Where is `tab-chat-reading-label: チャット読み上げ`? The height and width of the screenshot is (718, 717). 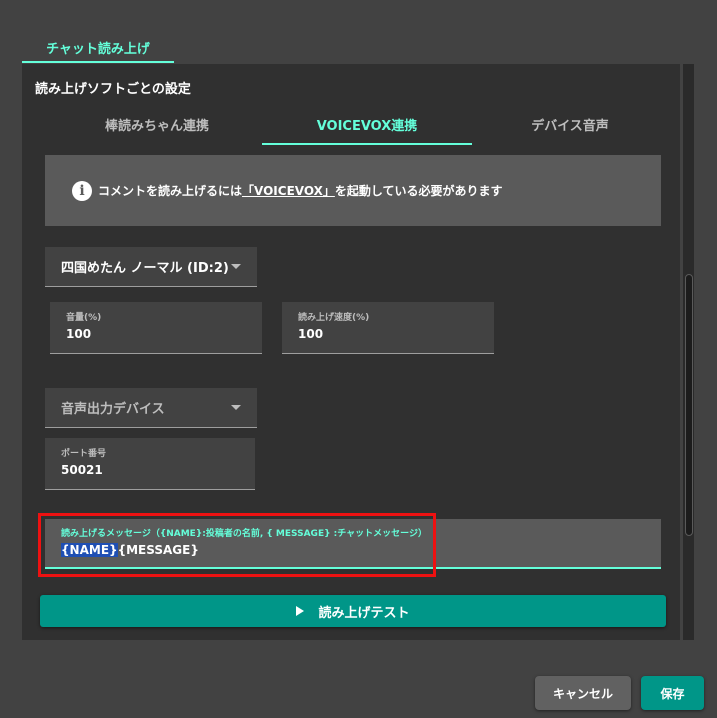
tab-chat-reading-label: チャット読み上げ is located at coordinates (98, 49).